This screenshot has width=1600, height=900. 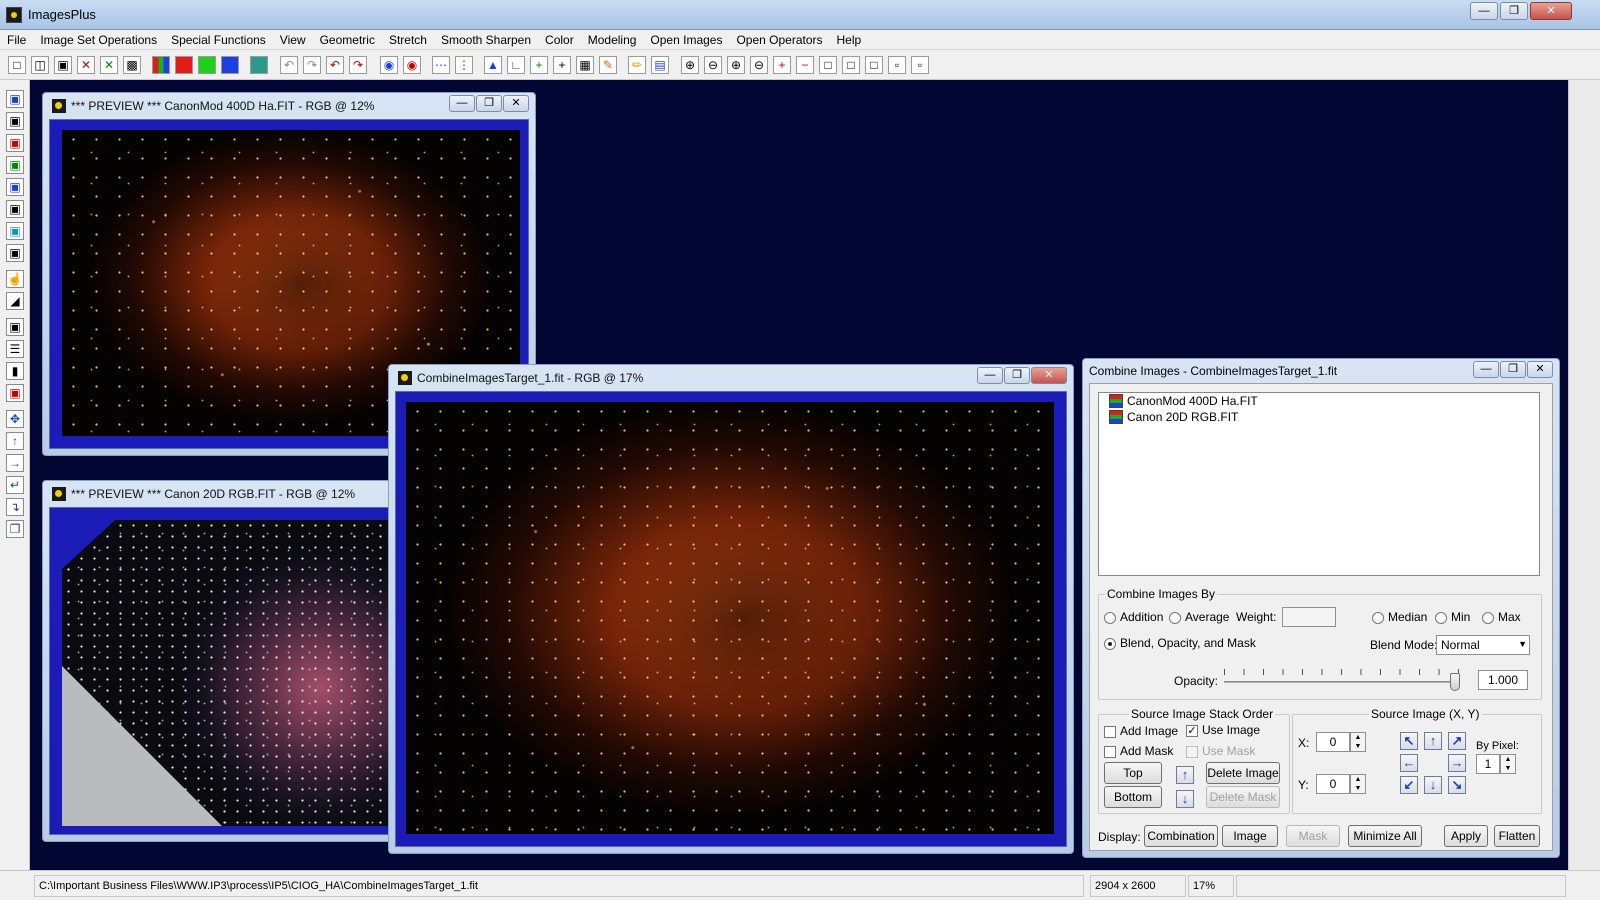 What do you see at coordinates (15, 209) in the screenshot?
I see `luminance-tool-icon: ▣` at bounding box center [15, 209].